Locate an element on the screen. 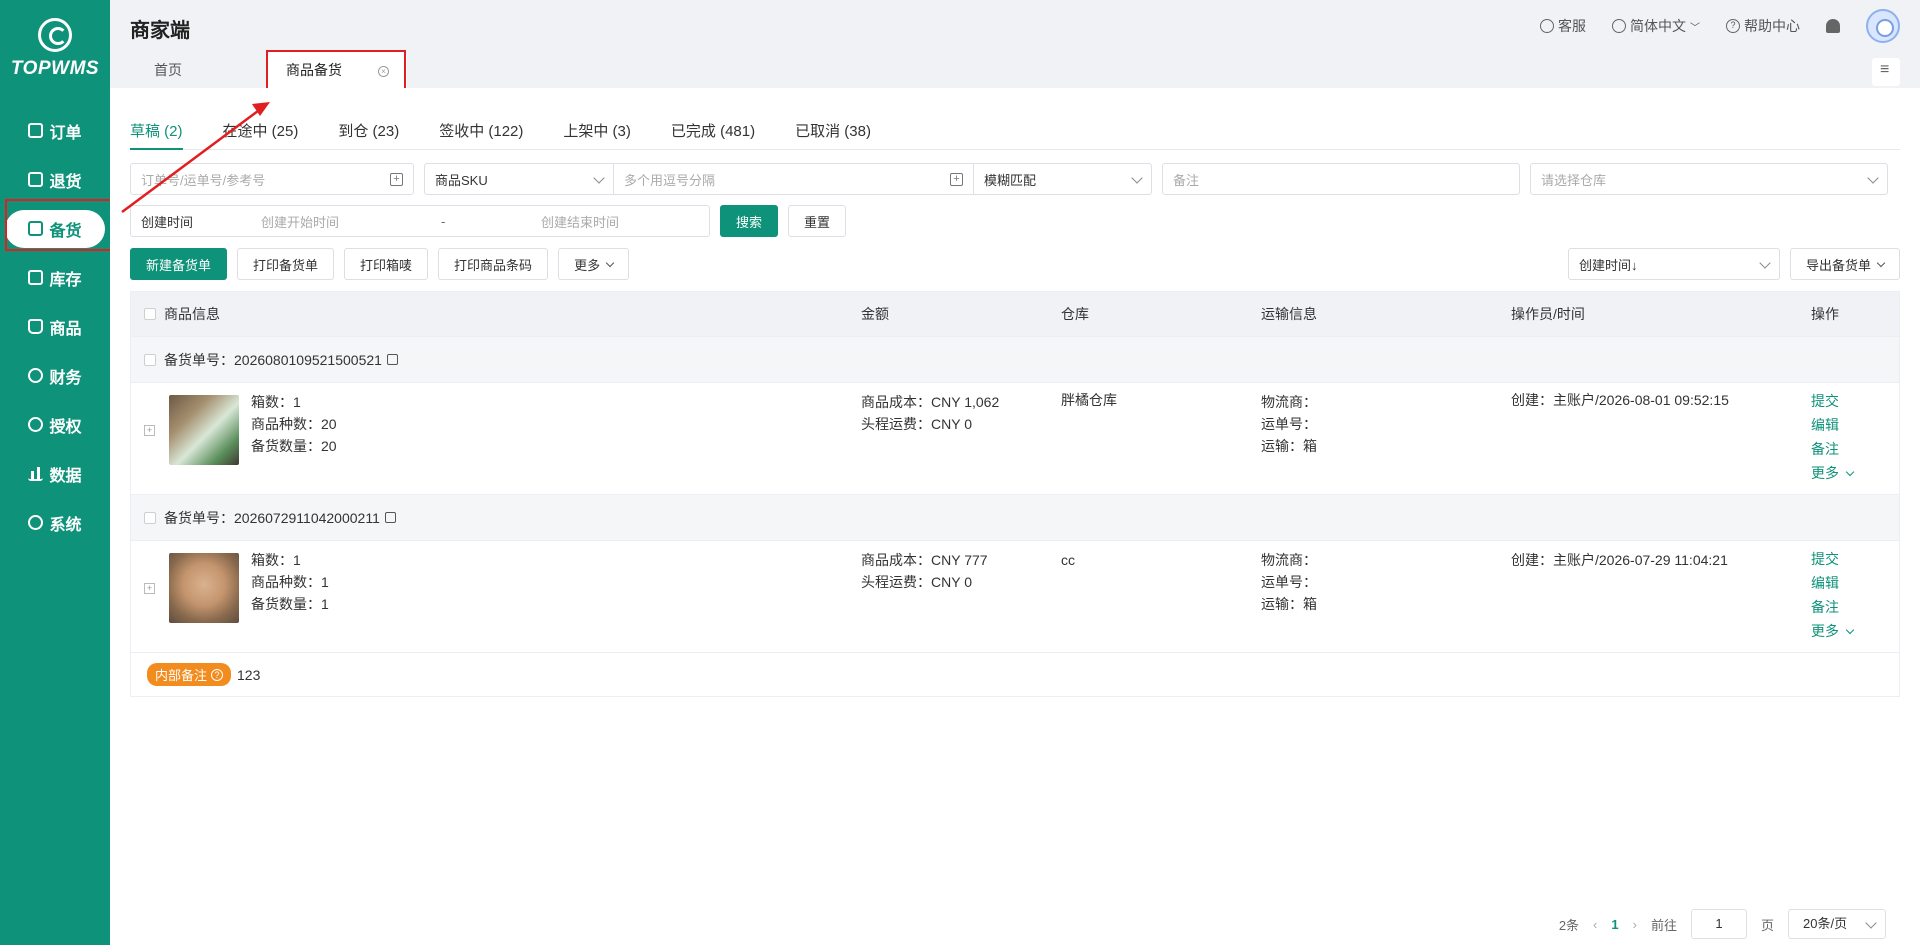 The width and height of the screenshot is (1920, 945). product-summary: 箱数：1 商品种数：1 备货数量：1 is located at coordinates (290, 582).